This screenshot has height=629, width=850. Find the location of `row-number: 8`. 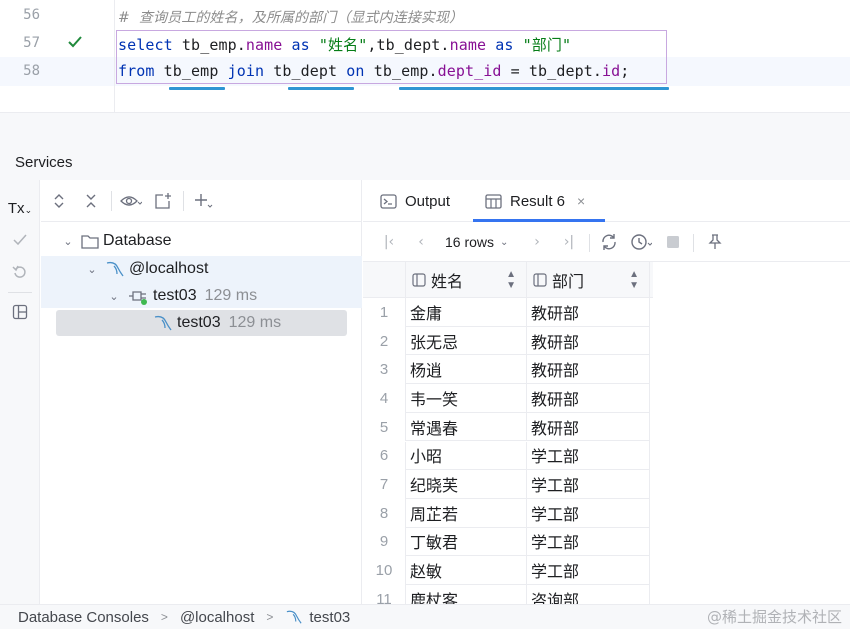

row-number: 8 is located at coordinates (384, 513).